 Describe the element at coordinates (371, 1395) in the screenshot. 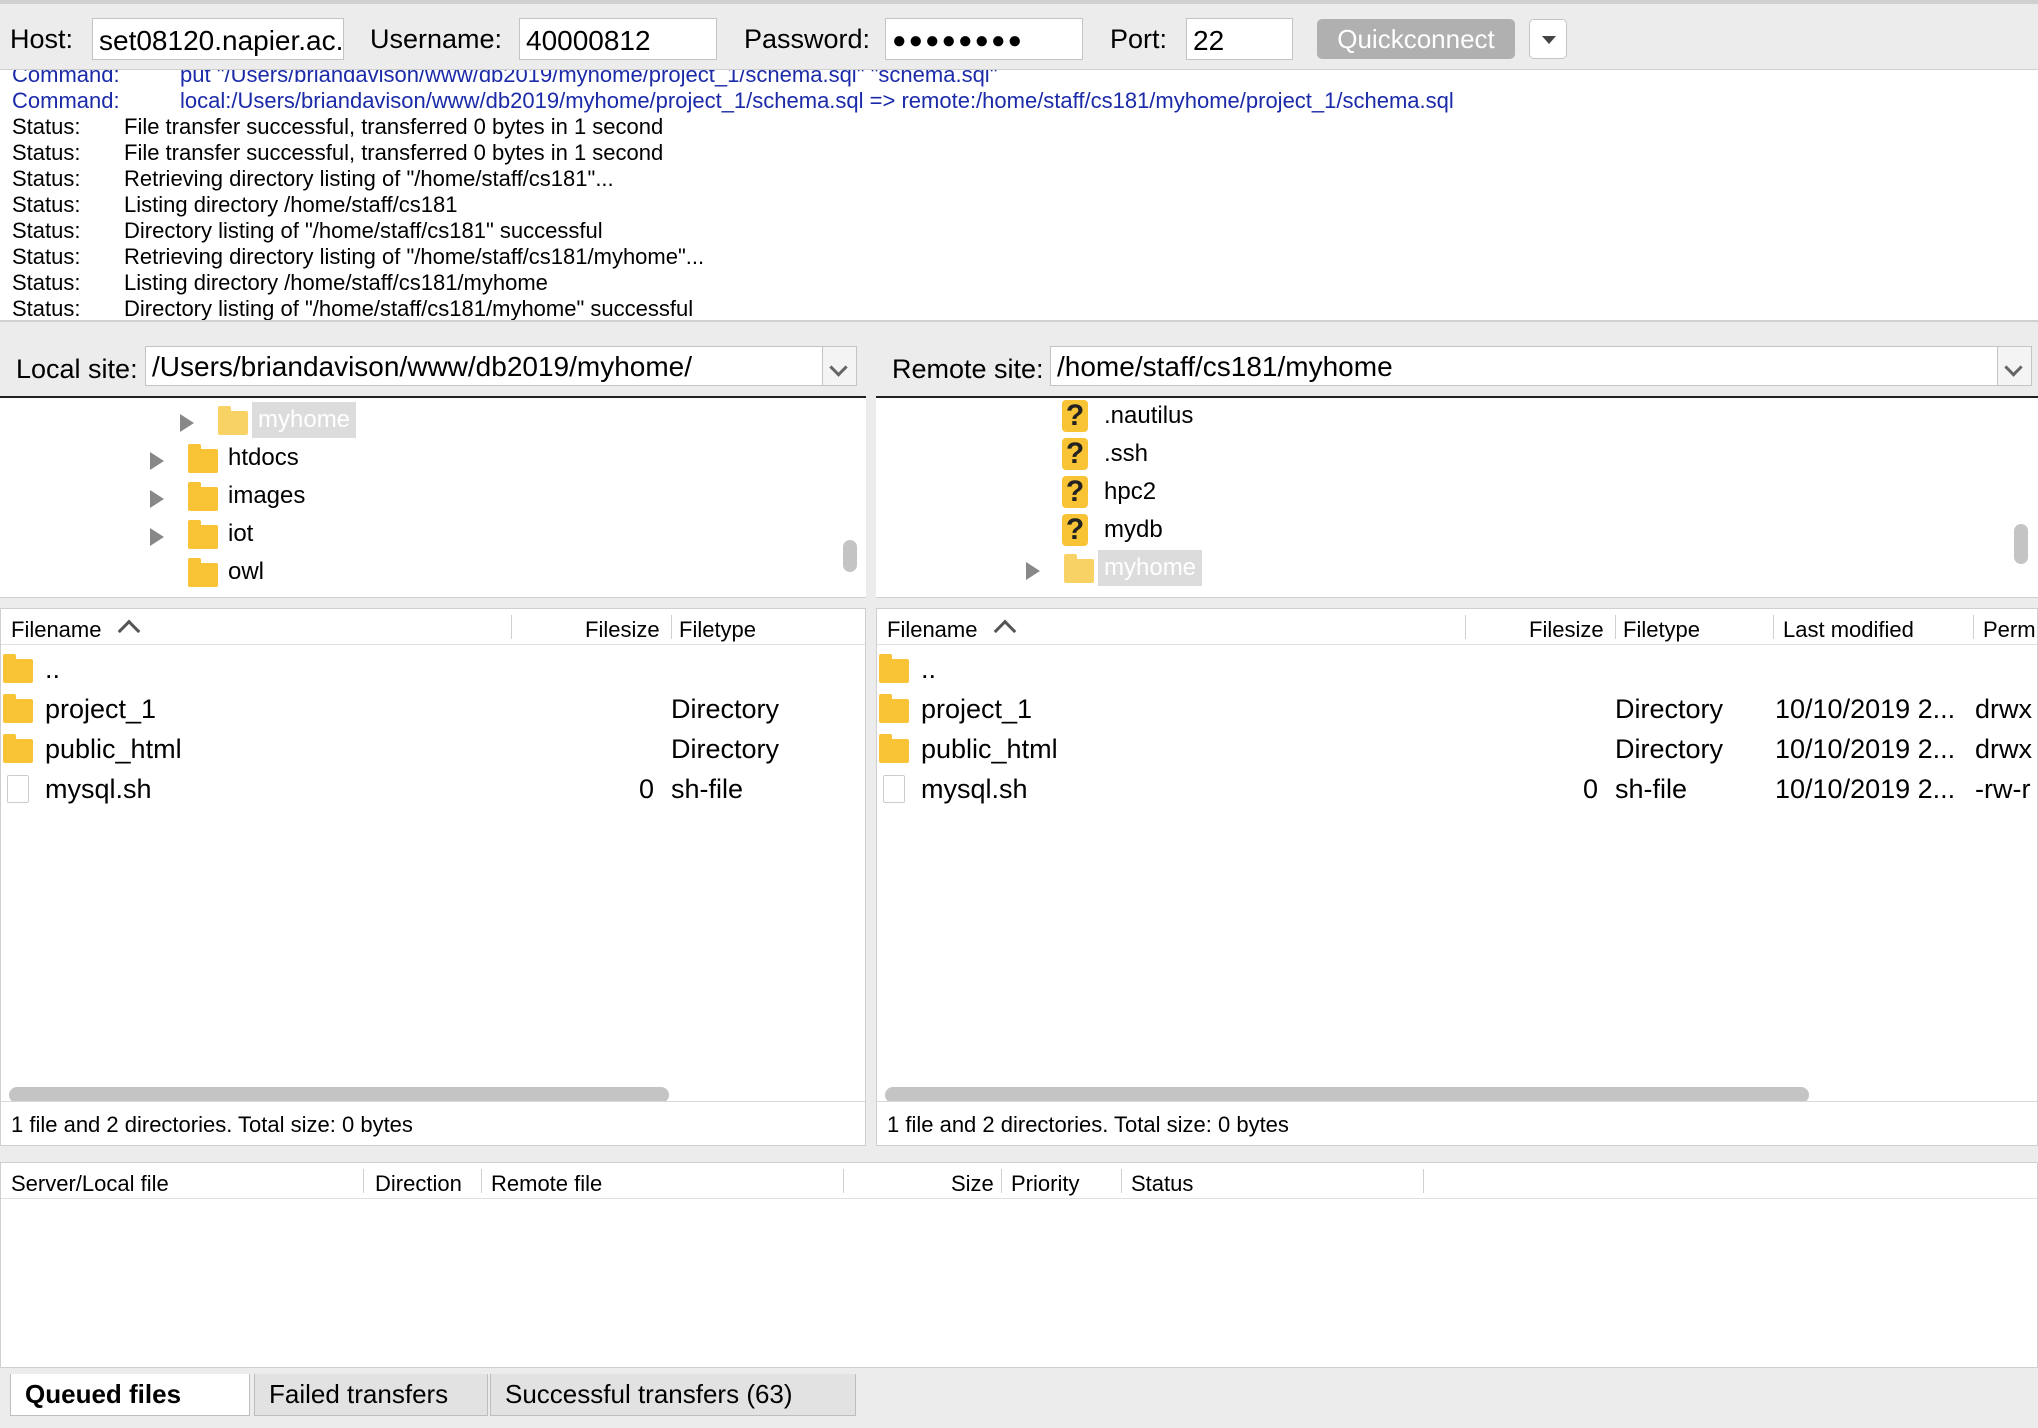

I see `tab-failed-transfers: Failed transfers` at that location.